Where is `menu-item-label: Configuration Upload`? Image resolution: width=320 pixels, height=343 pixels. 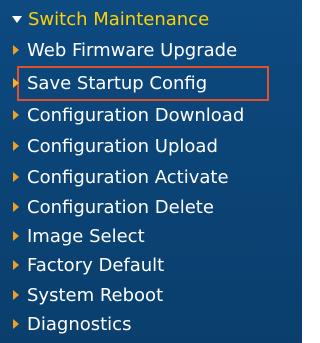 menu-item-label: Configuration Upload is located at coordinates (122, 146).